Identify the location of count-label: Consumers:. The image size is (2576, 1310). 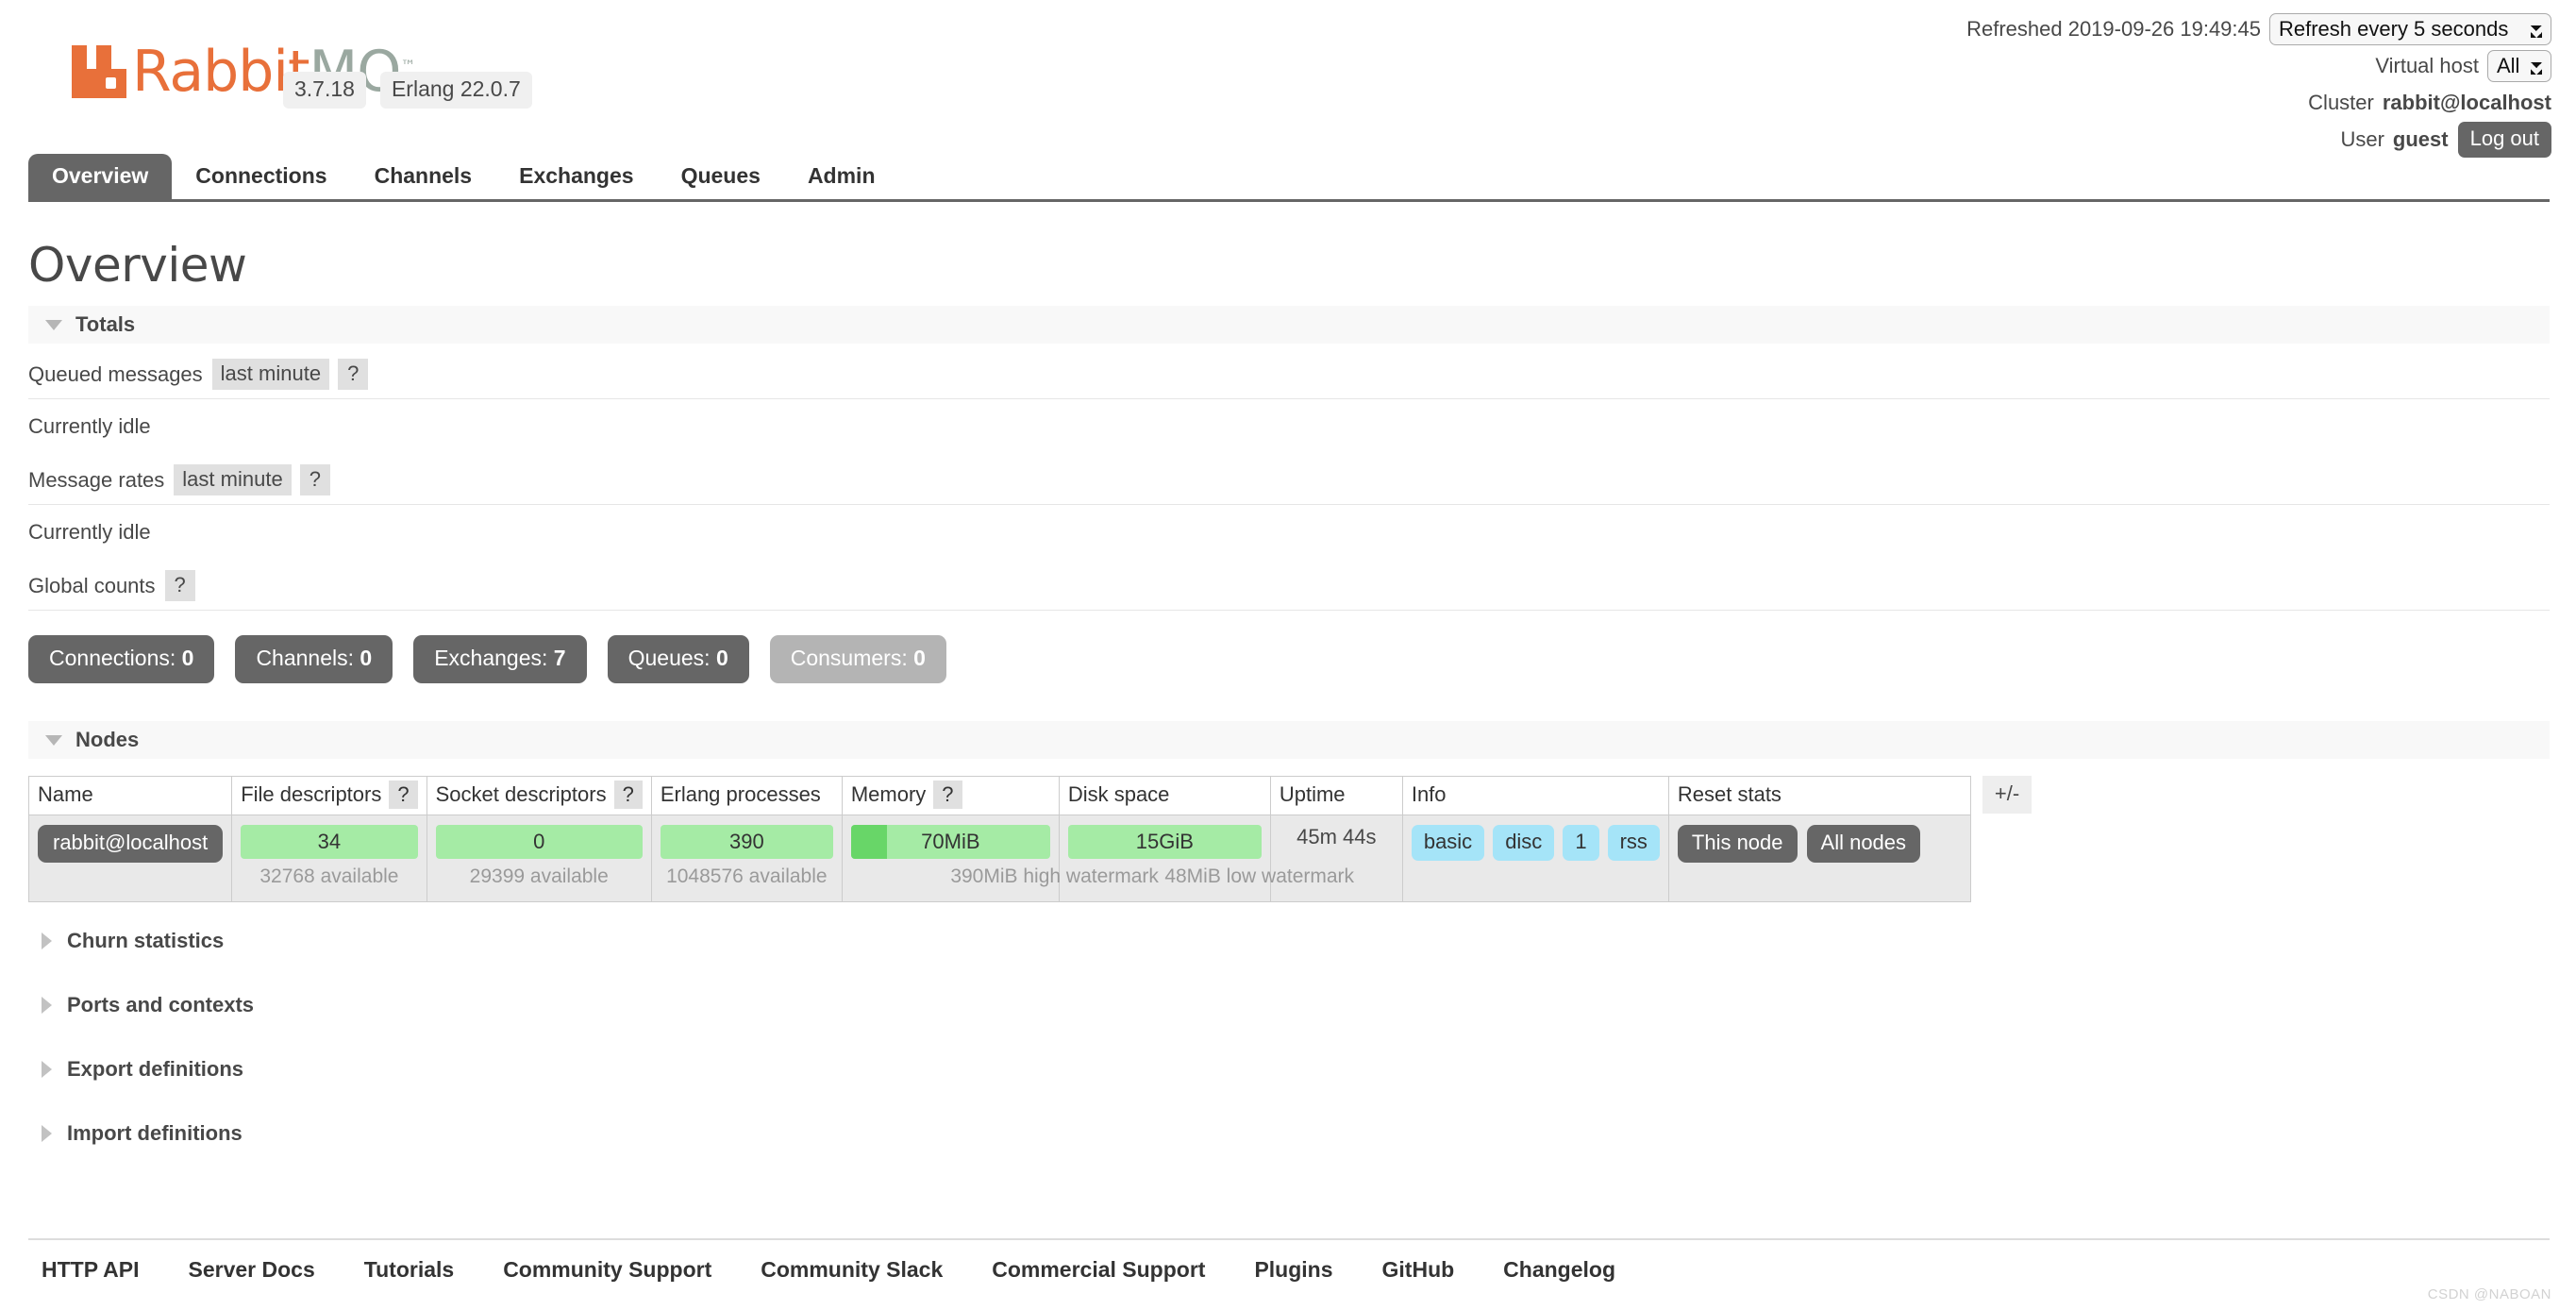
(852, 658).